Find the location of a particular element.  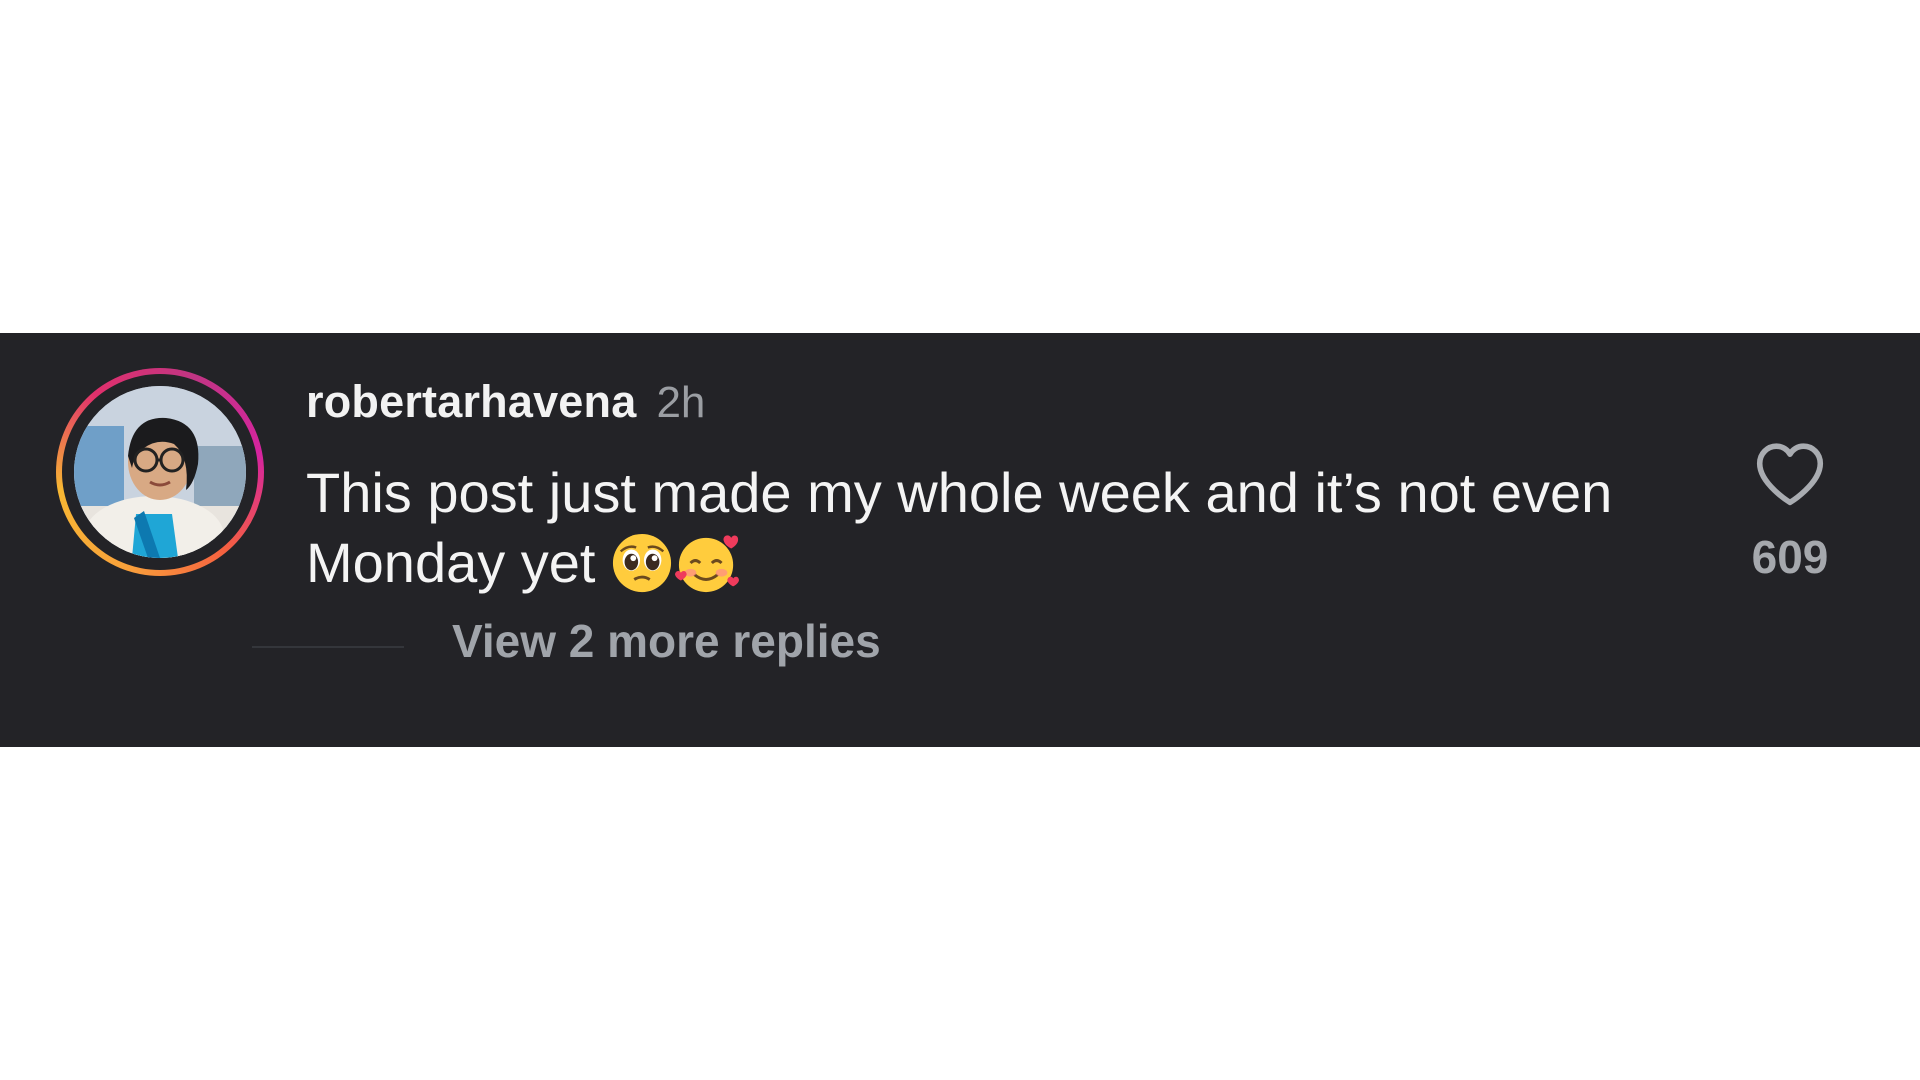

avatar-ring-gap is located at coordinates (160, 472).